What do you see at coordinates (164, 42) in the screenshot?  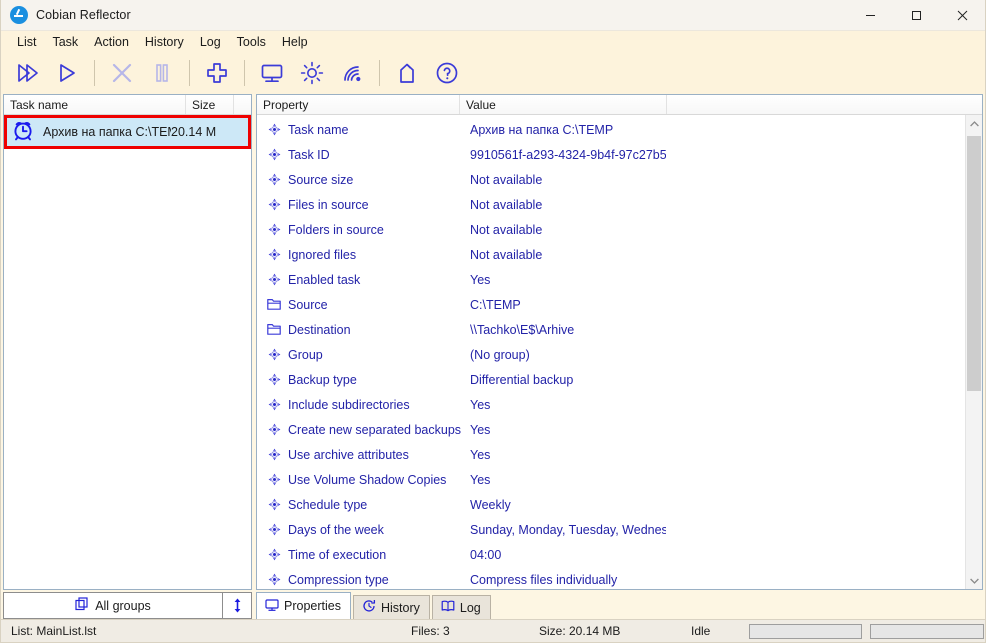 I see `menu-item-history: History` at bounding box center [164, 42].